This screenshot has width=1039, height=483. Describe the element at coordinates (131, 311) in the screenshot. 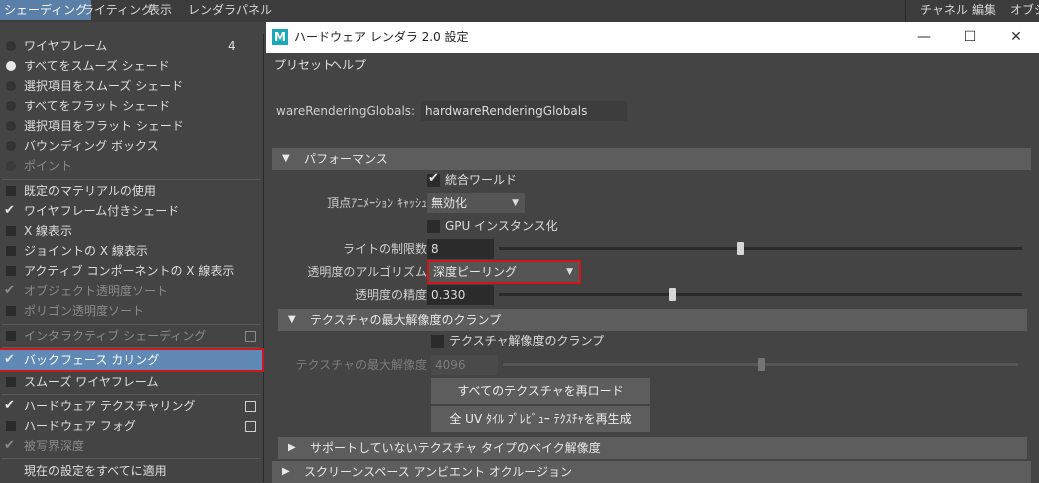

I see `menu-item-polygon-transparency-sort: ポリゴン透明度ソート` at that location.